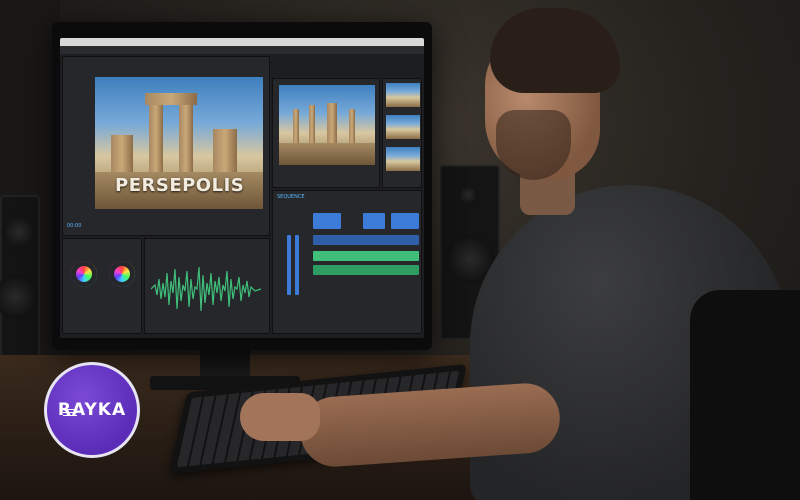  Describe the element at coordinates (291, 197) in the screenshot. I see `sequence-label: SEQUENCE` at that location.